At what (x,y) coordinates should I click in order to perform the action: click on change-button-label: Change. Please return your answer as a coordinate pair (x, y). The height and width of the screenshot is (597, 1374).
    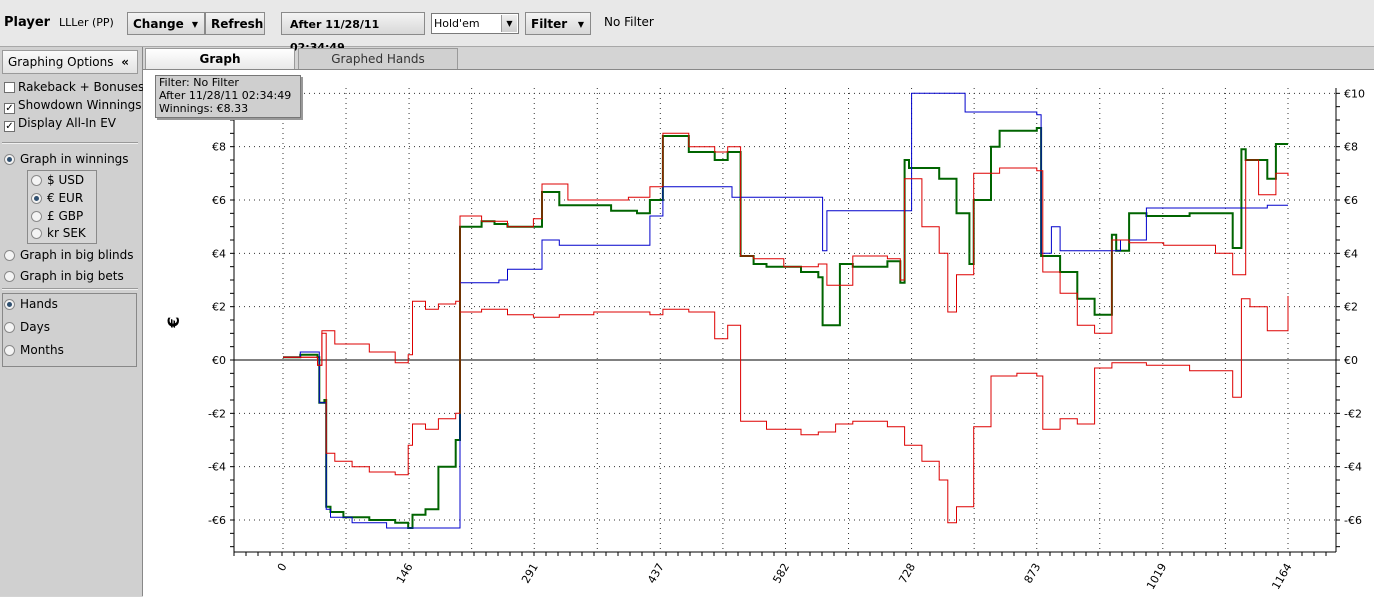
    Looking at the image, I should click on (158, 24).